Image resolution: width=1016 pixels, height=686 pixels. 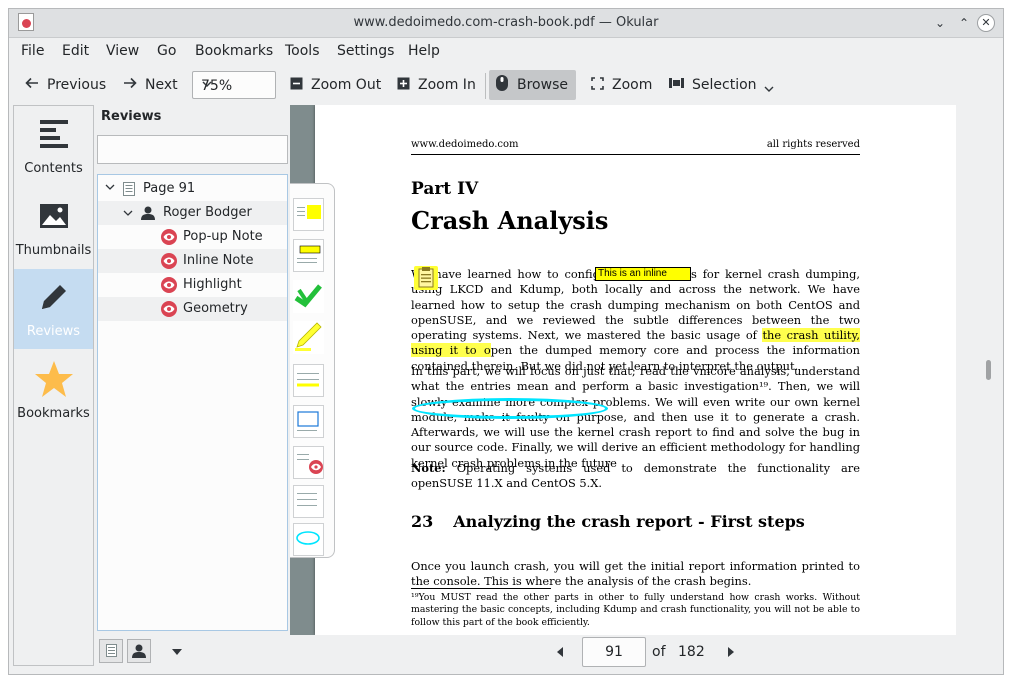 I want to click on annotation-tool-text, so click(x=308, y=501).